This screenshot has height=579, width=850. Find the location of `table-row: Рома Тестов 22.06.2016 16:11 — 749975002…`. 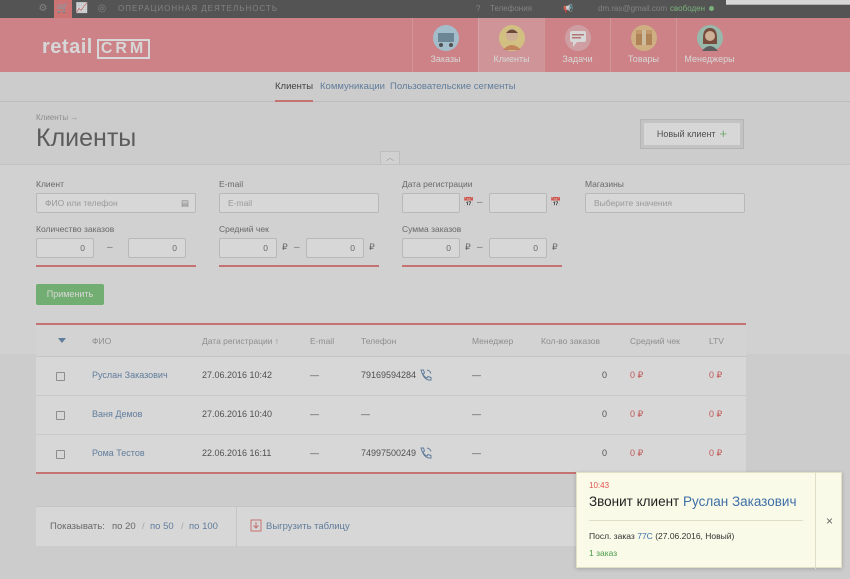

table-row: Рома Тестов 22.06.2016 16:11 — 749975002… is located at coordinates (391, 454).